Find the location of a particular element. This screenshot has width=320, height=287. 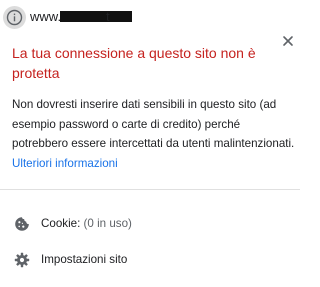

redacted-url-block is located at coordinates (96, 16).